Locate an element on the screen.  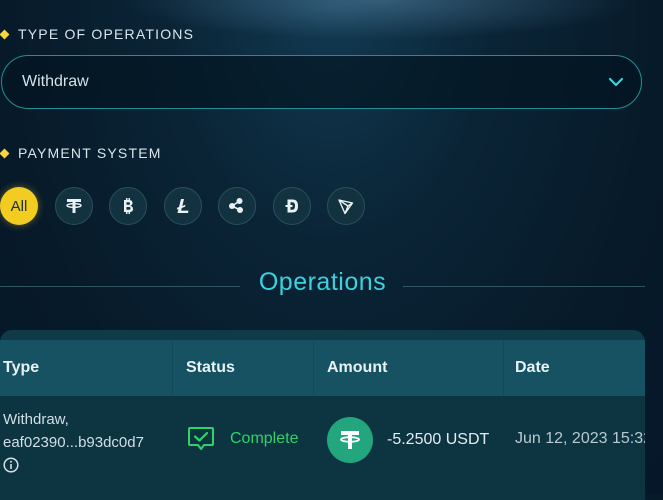
info-icon is located at coordinates (11, 465).